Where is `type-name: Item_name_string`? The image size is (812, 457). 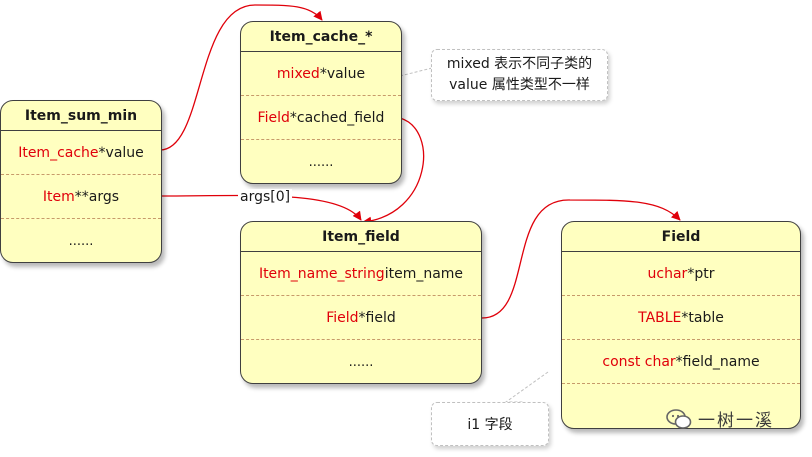 type-name: Item_name_string is located at coordinates (321, 273).